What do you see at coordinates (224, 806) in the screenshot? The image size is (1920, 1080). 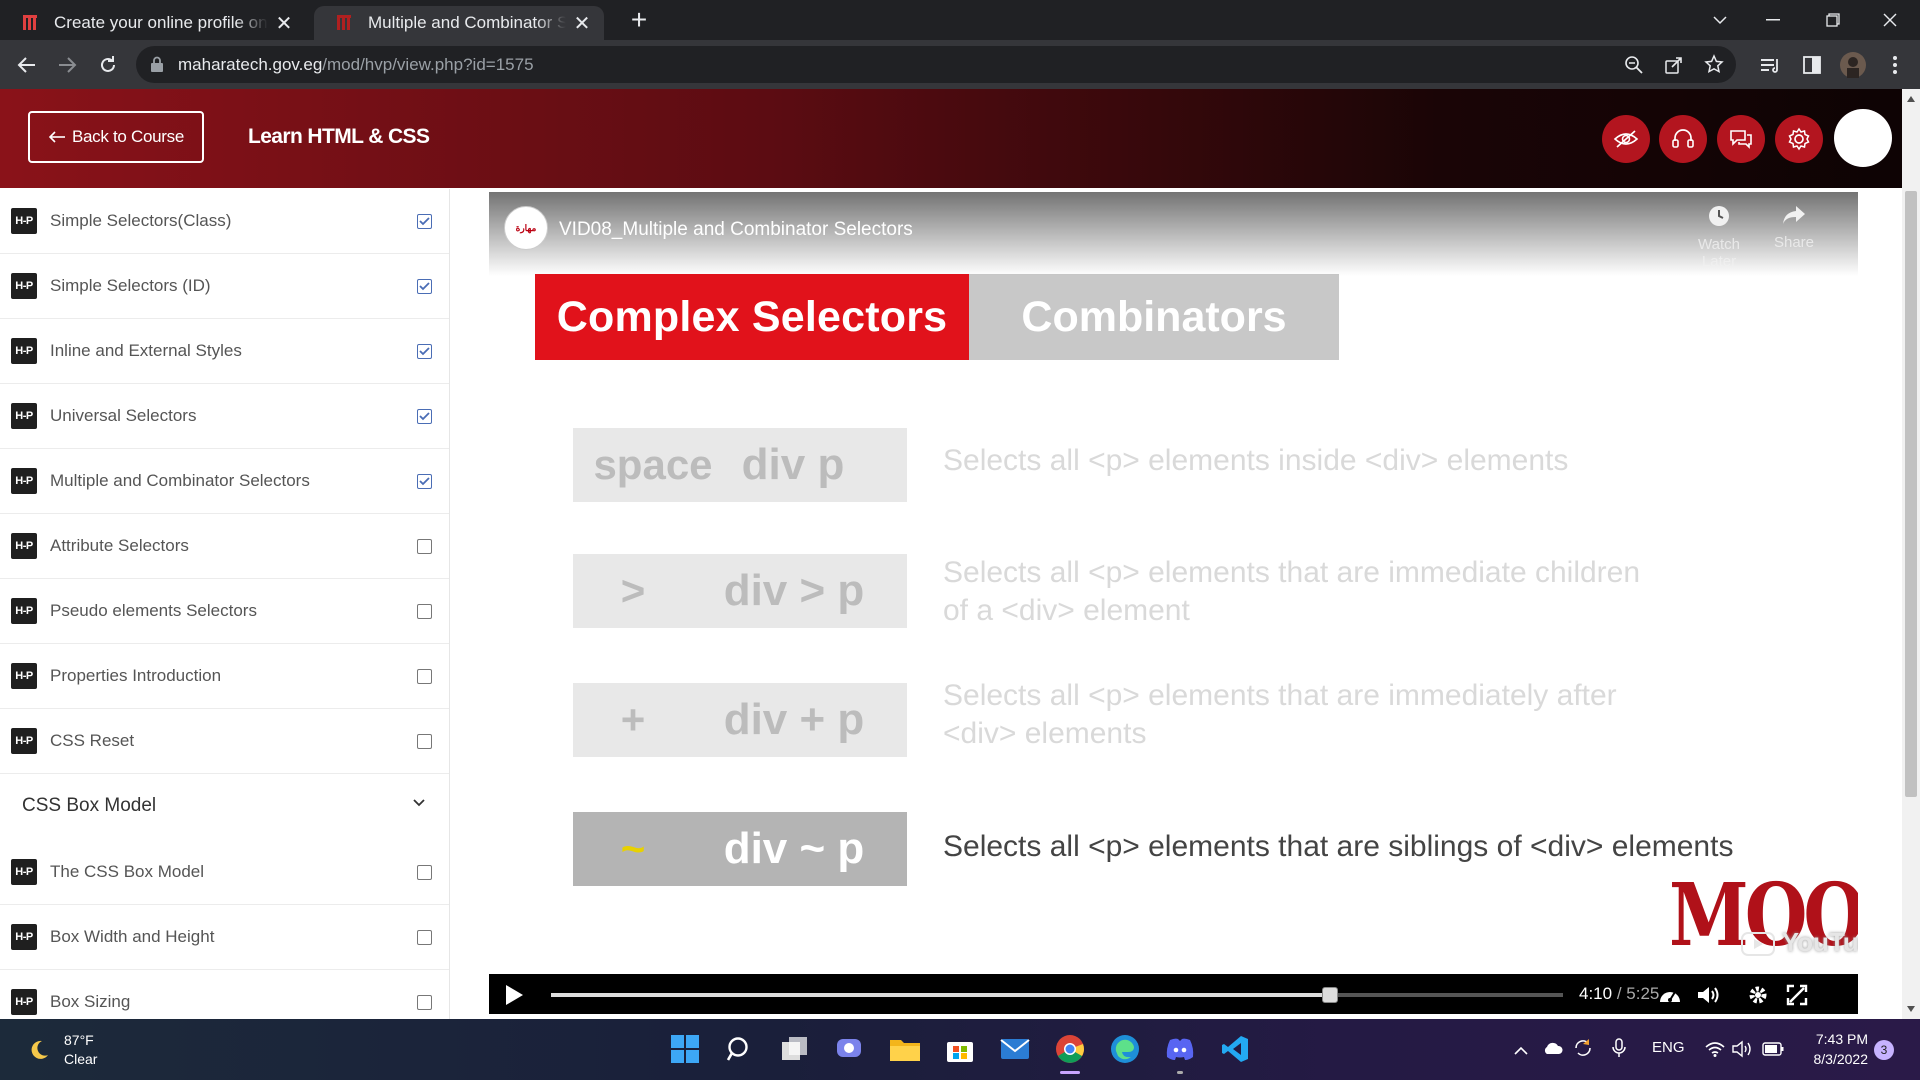 I see `section-header-css-box-model: CSS Box Model` at bounding box center [224, 806].